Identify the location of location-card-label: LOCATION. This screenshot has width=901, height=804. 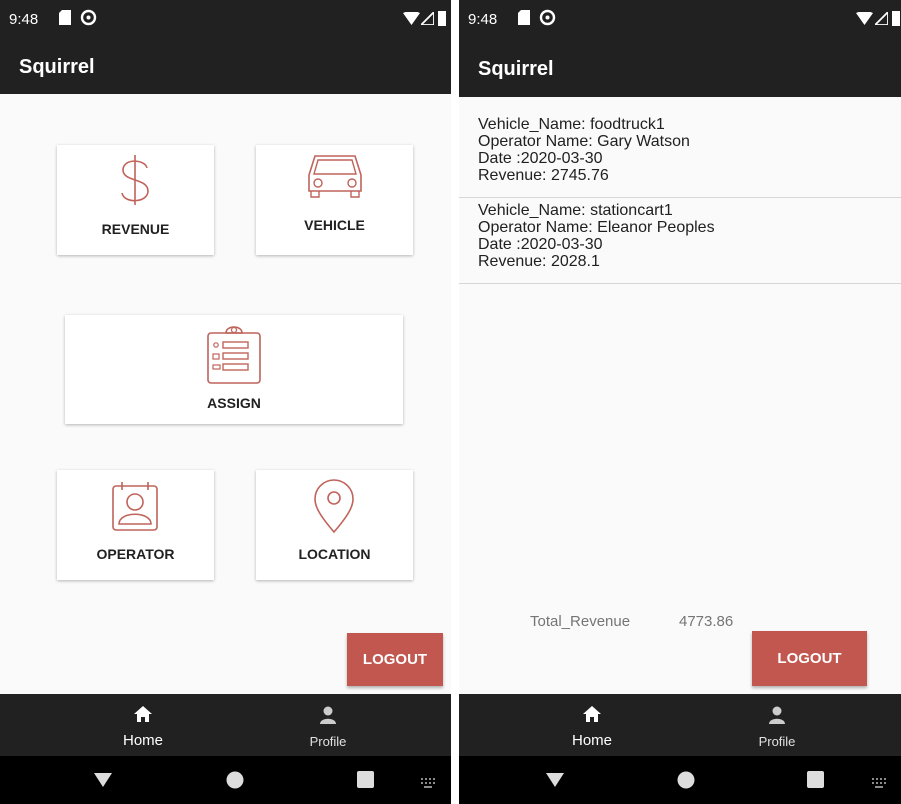
(334, 554).